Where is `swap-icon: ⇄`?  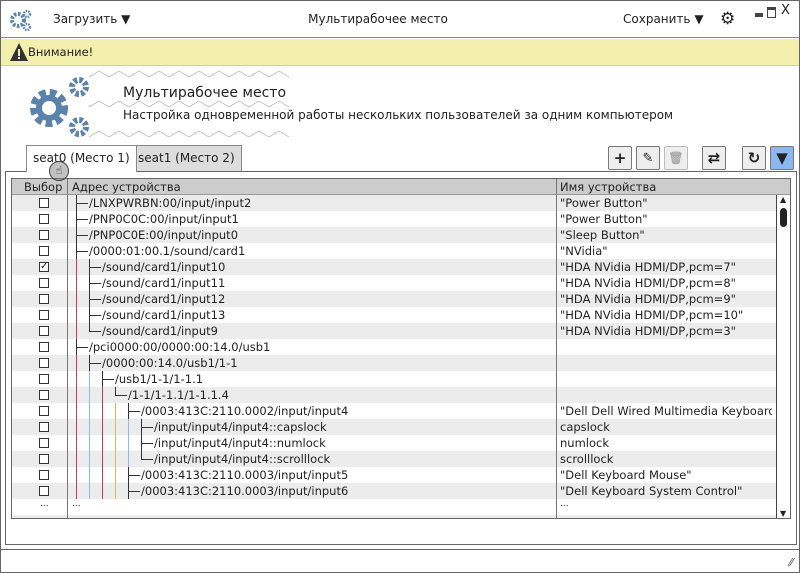
swap-icon: ⇄ is located at coordinates (714, 158).